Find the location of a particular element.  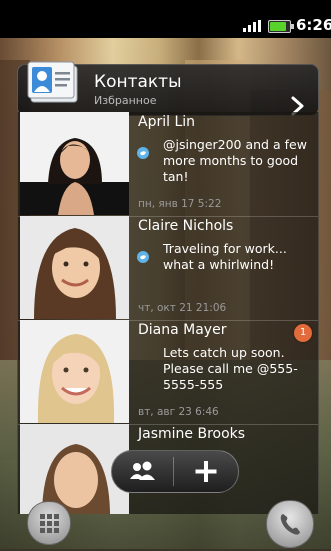

add-contact-button is located at coordinates (206, 471).